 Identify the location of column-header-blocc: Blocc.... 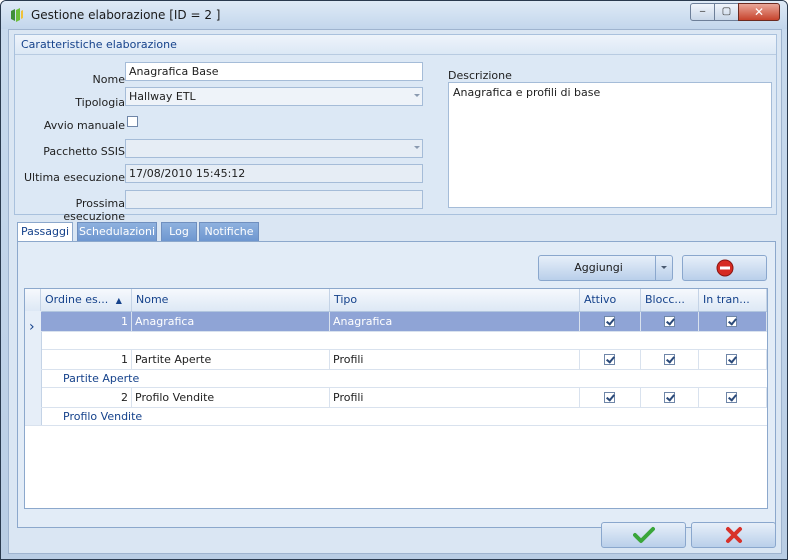
(670, 300).